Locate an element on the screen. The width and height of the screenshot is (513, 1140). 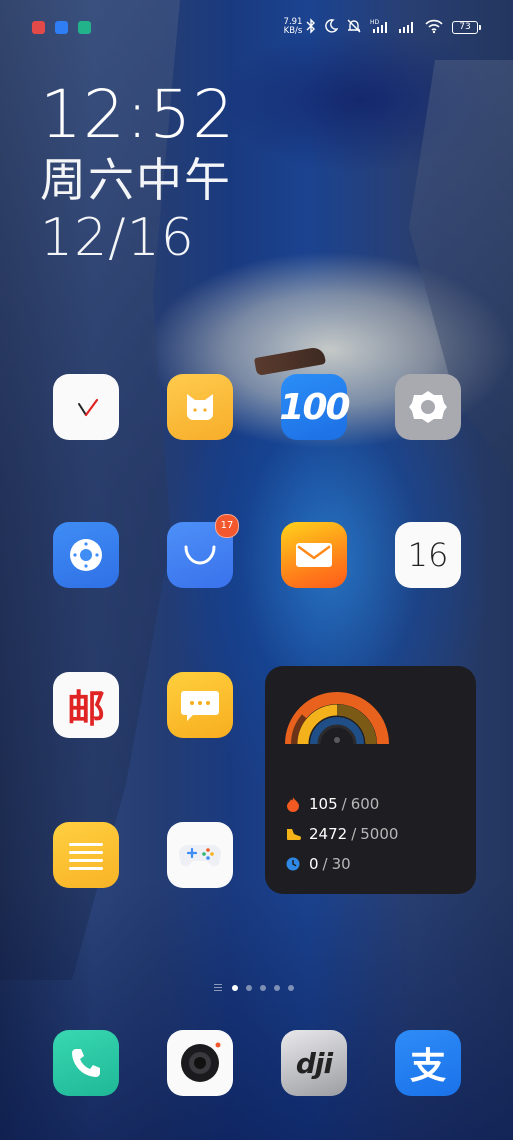
message-bubble-icon is located at coordinates (200, 705).